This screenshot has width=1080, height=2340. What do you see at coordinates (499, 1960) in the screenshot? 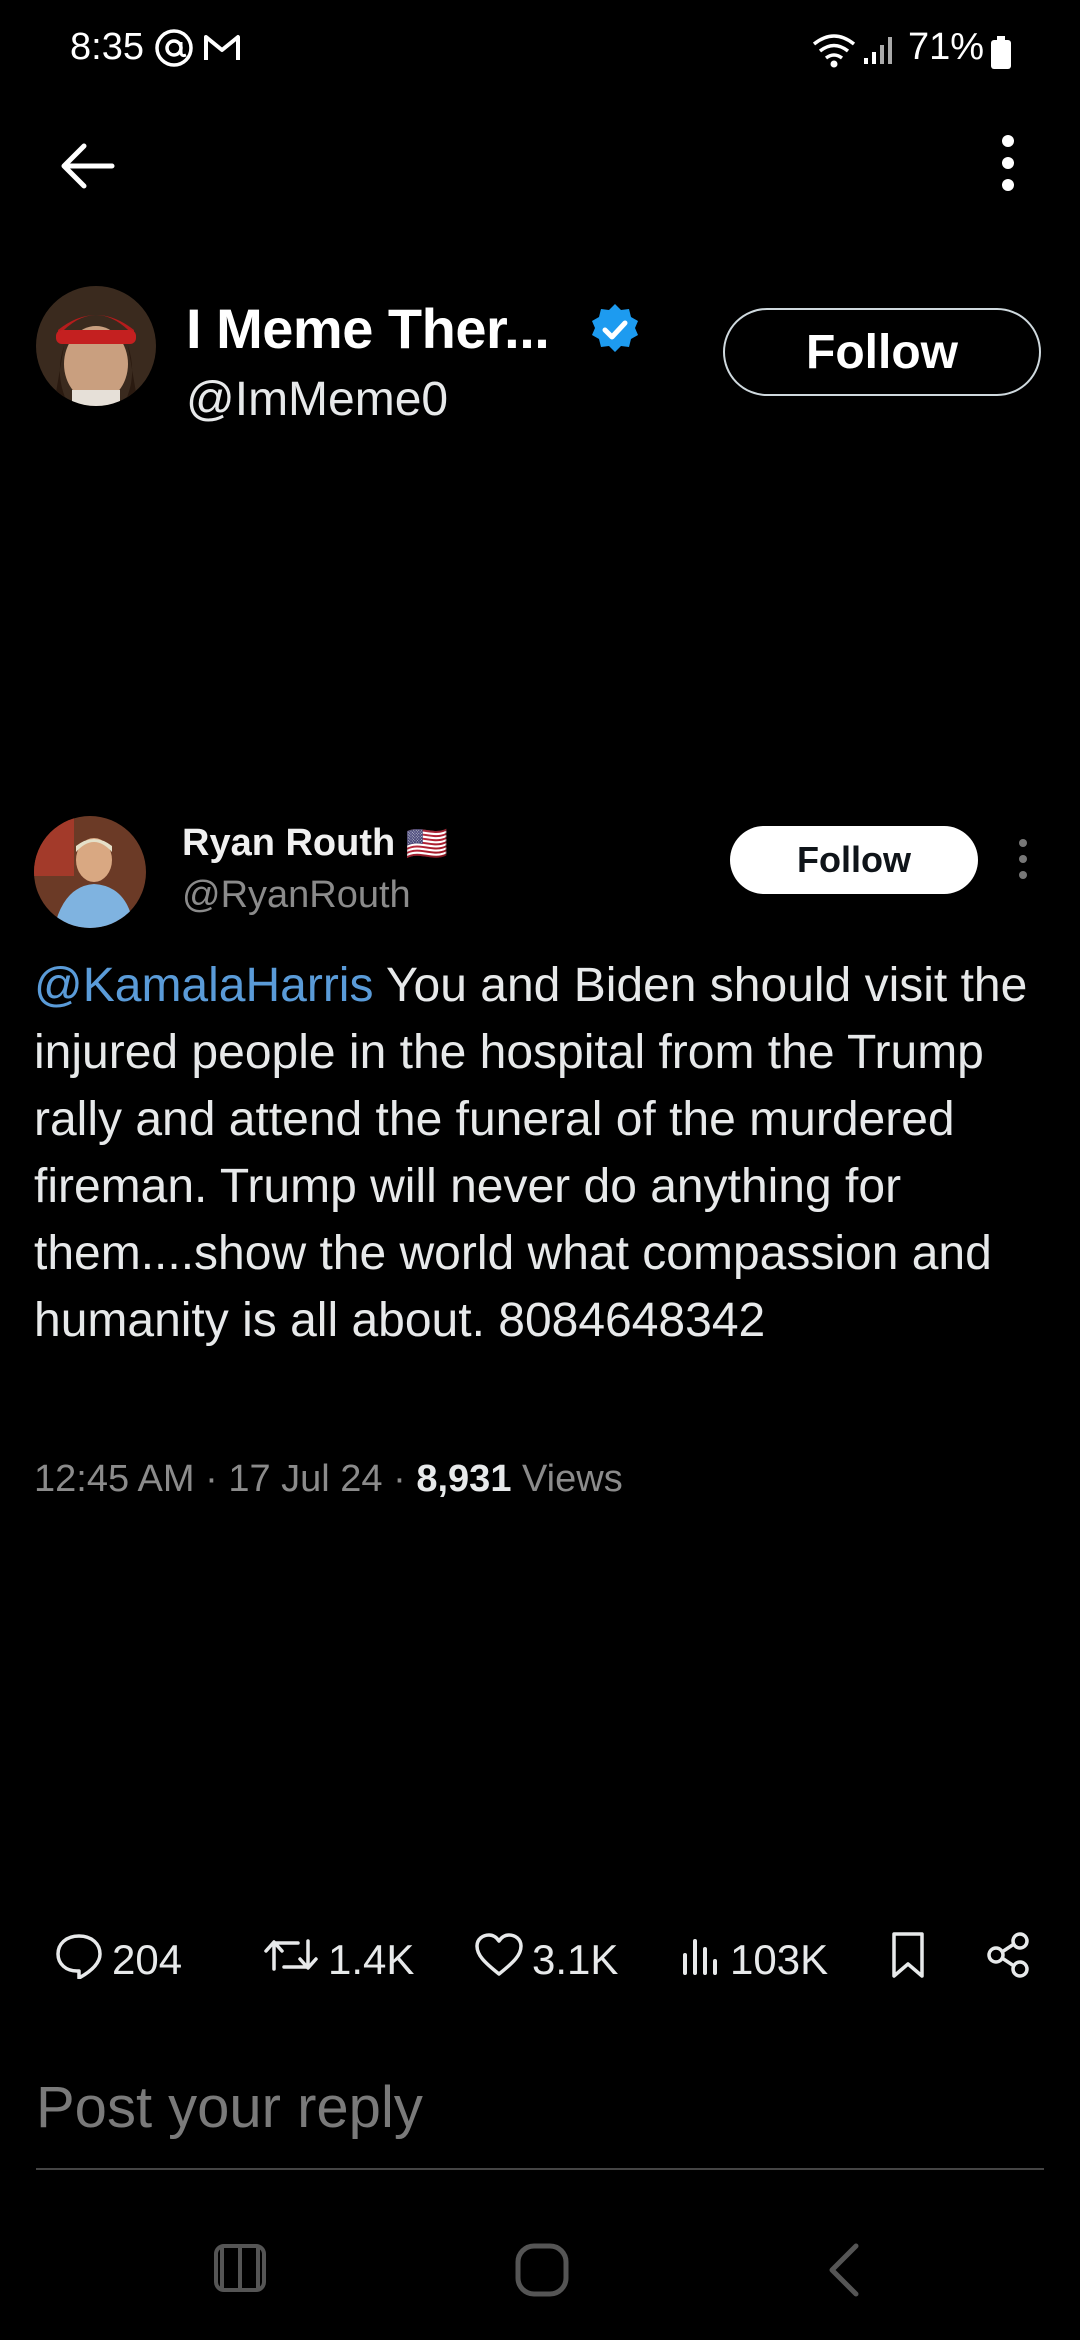
I see `heart-icon` at bounding box center [499, 1960].